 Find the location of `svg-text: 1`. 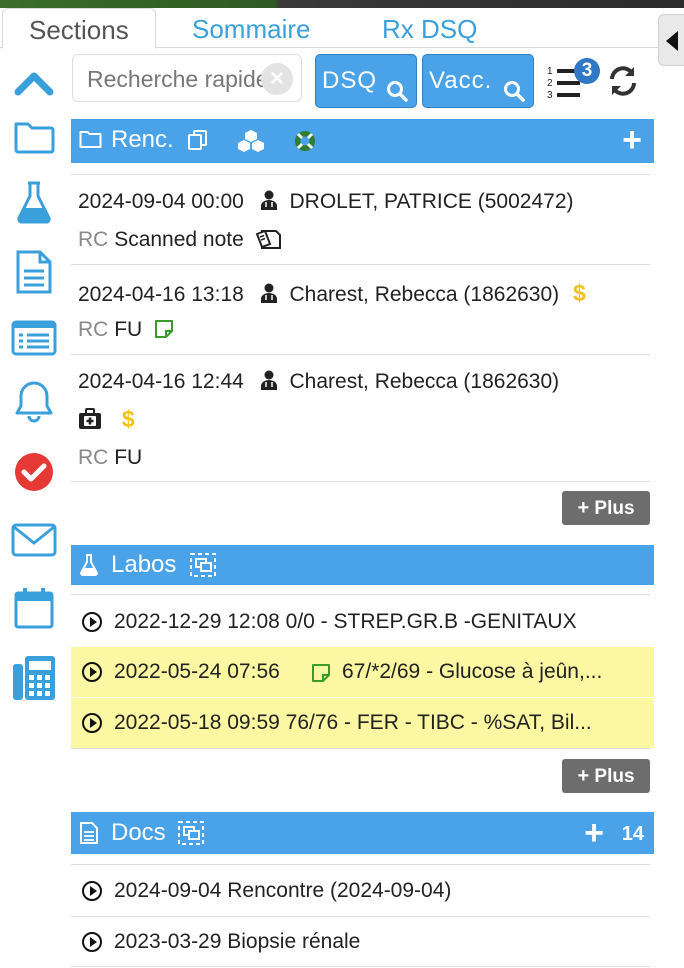

svg-text: 1 is located at coordinates (550, 71).